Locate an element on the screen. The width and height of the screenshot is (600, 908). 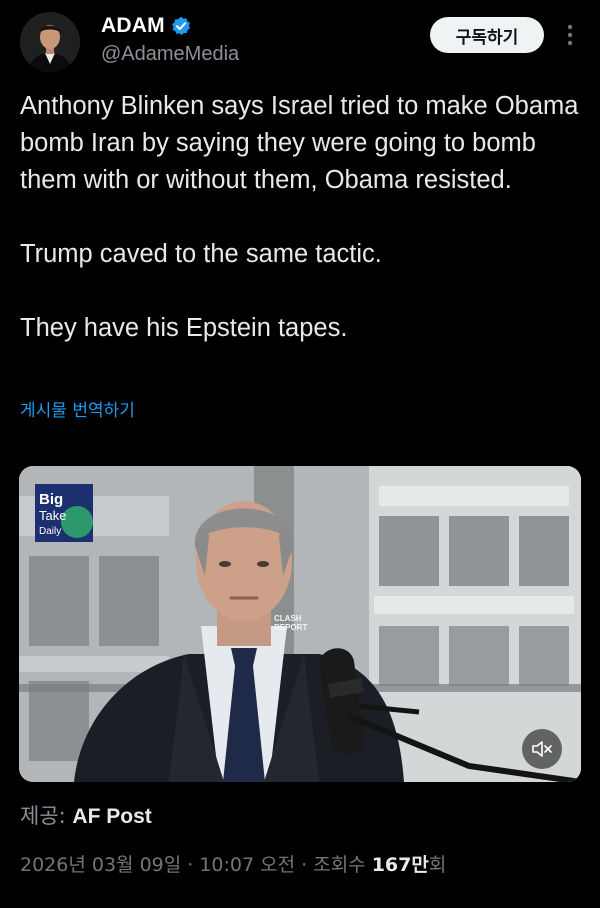
tweet-paragraph: They have his Epstein tapes. is located at coordinates (184, 328).